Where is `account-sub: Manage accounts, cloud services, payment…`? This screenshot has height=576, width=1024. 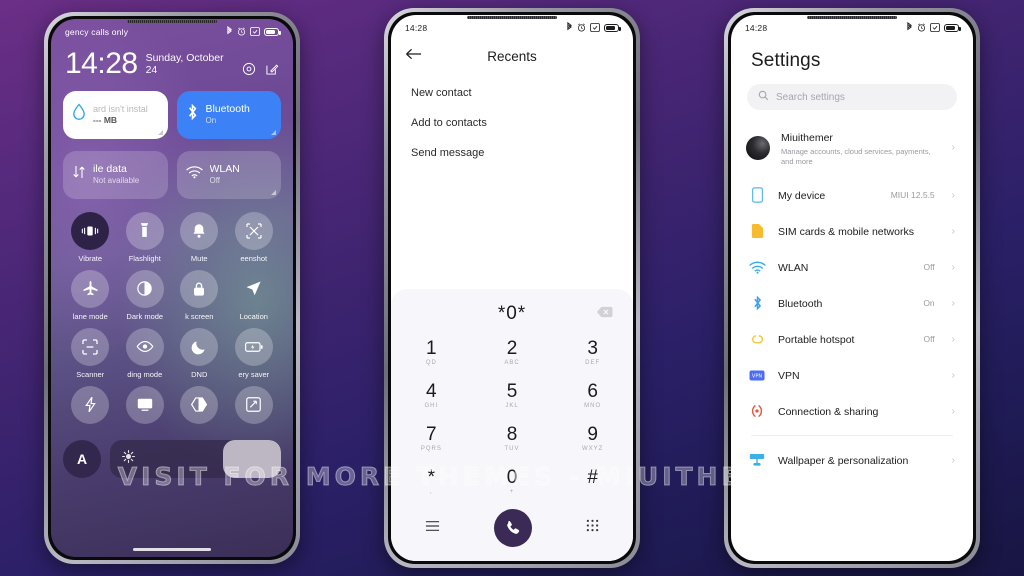 account-sub: Manage accounts, cloud services, payment… is located at coordinates (856, 157).